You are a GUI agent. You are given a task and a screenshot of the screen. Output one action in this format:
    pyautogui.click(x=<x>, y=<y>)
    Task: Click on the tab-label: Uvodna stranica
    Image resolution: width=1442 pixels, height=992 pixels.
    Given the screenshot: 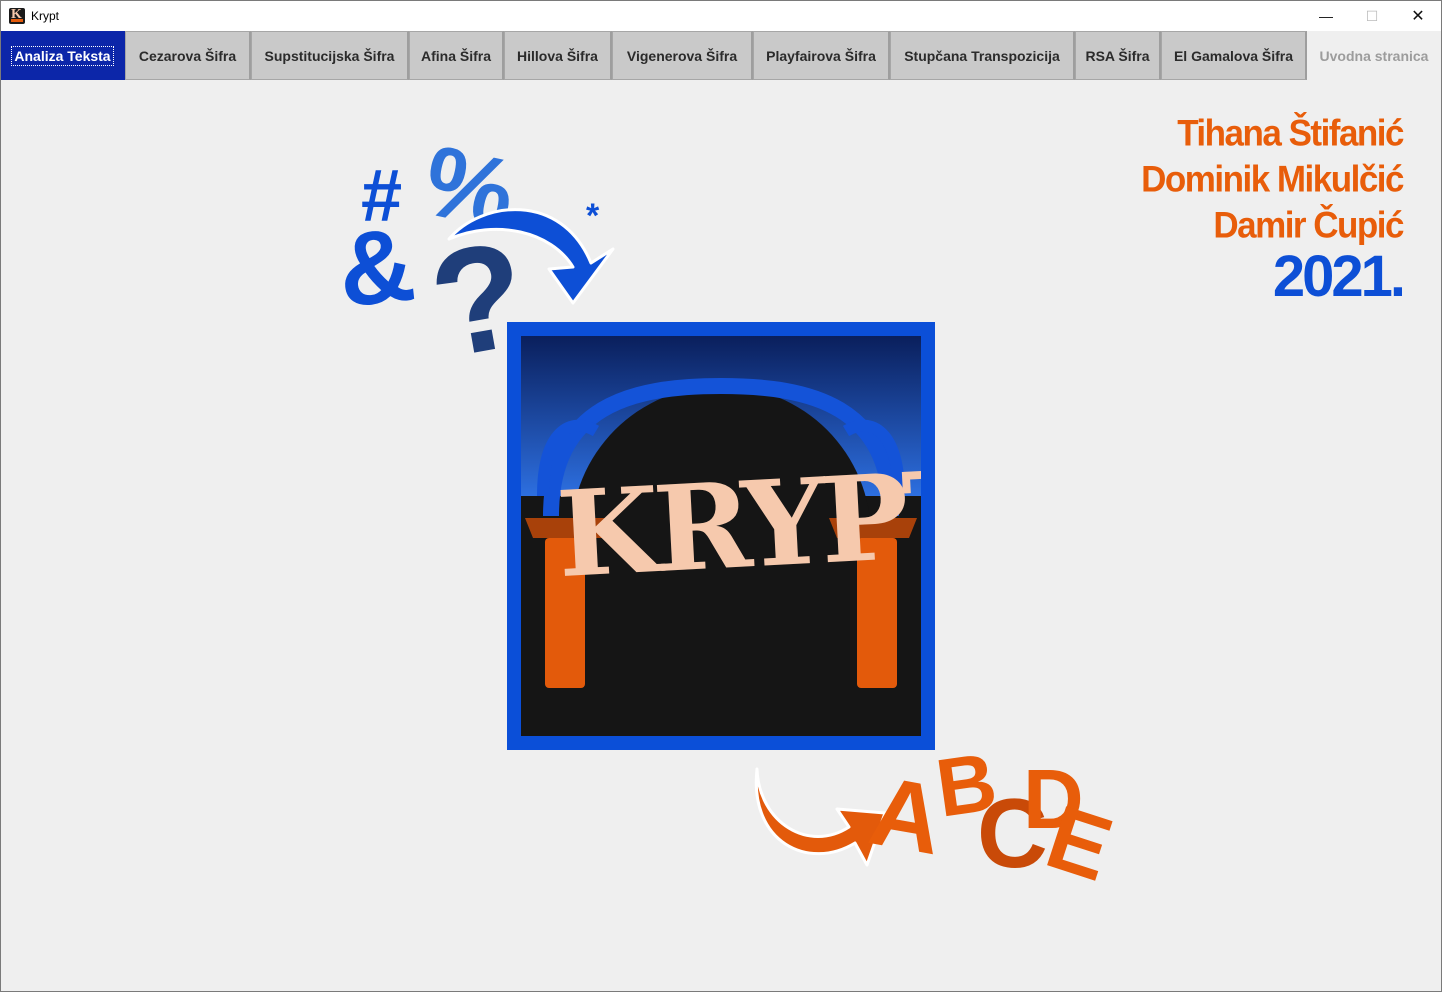 What is the action you would take?
    pyautogui.click(x=1374, y=55)
    